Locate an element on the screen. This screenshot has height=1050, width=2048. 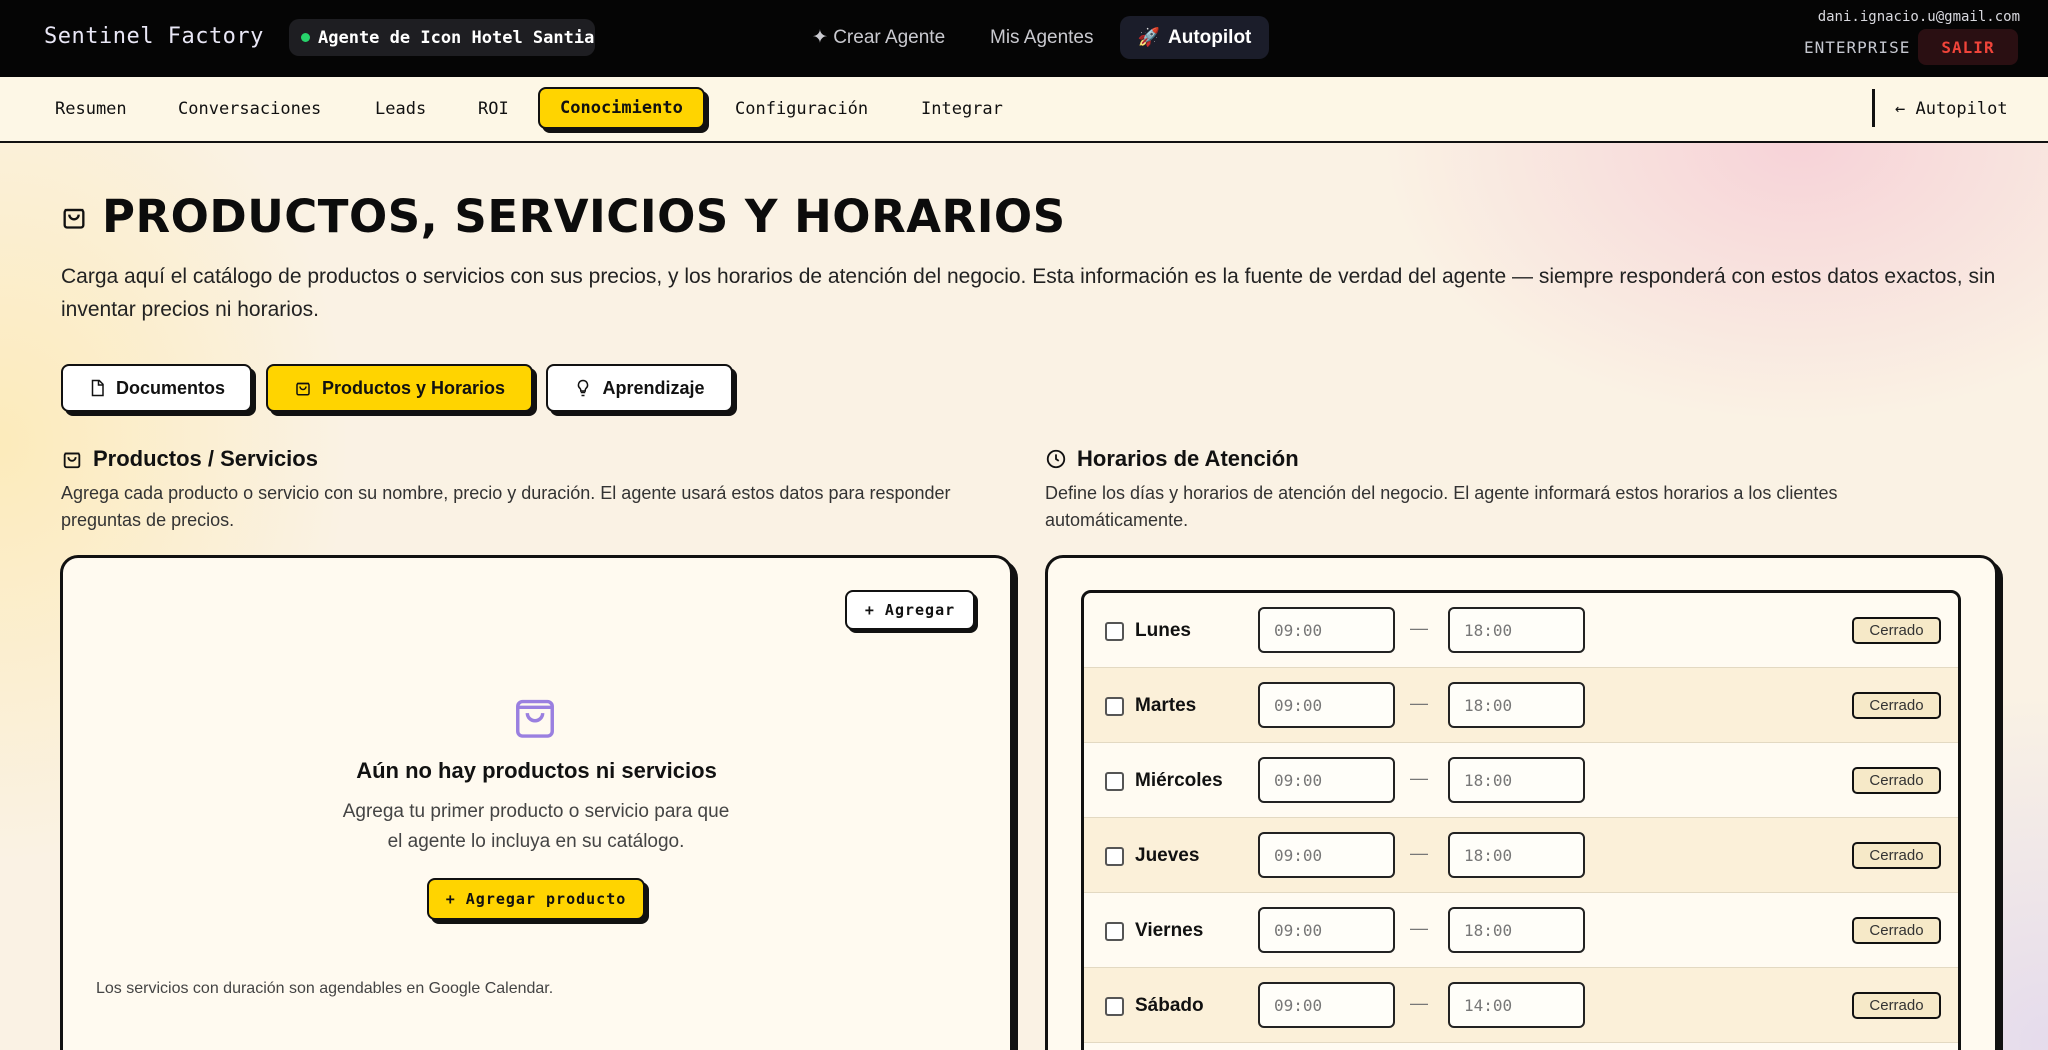
rocket-icon: 🚀 is located at coordinates (1149, 37).